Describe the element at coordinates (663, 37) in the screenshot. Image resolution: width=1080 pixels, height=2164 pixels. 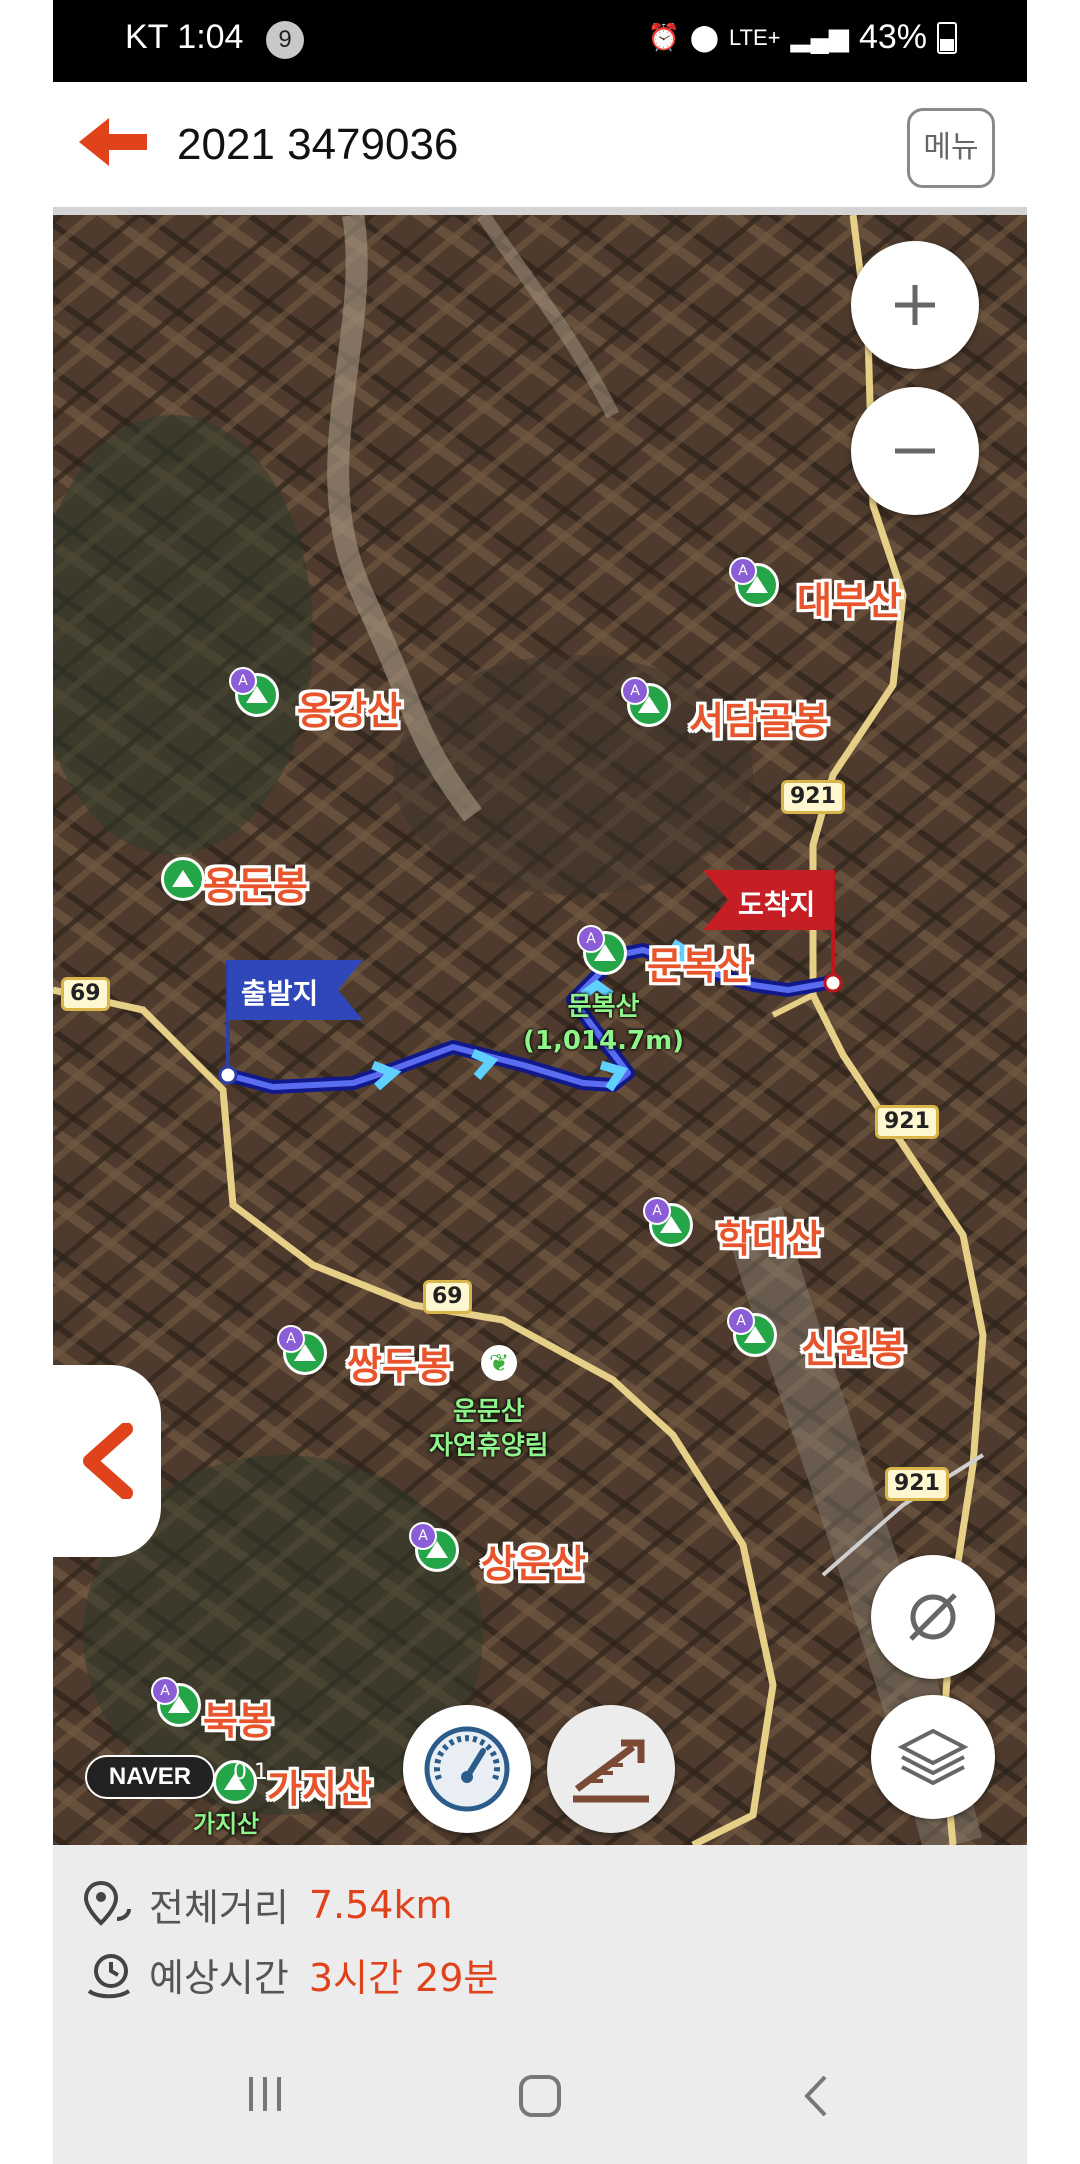
I see `alarm-icon: ⏰` at that location.